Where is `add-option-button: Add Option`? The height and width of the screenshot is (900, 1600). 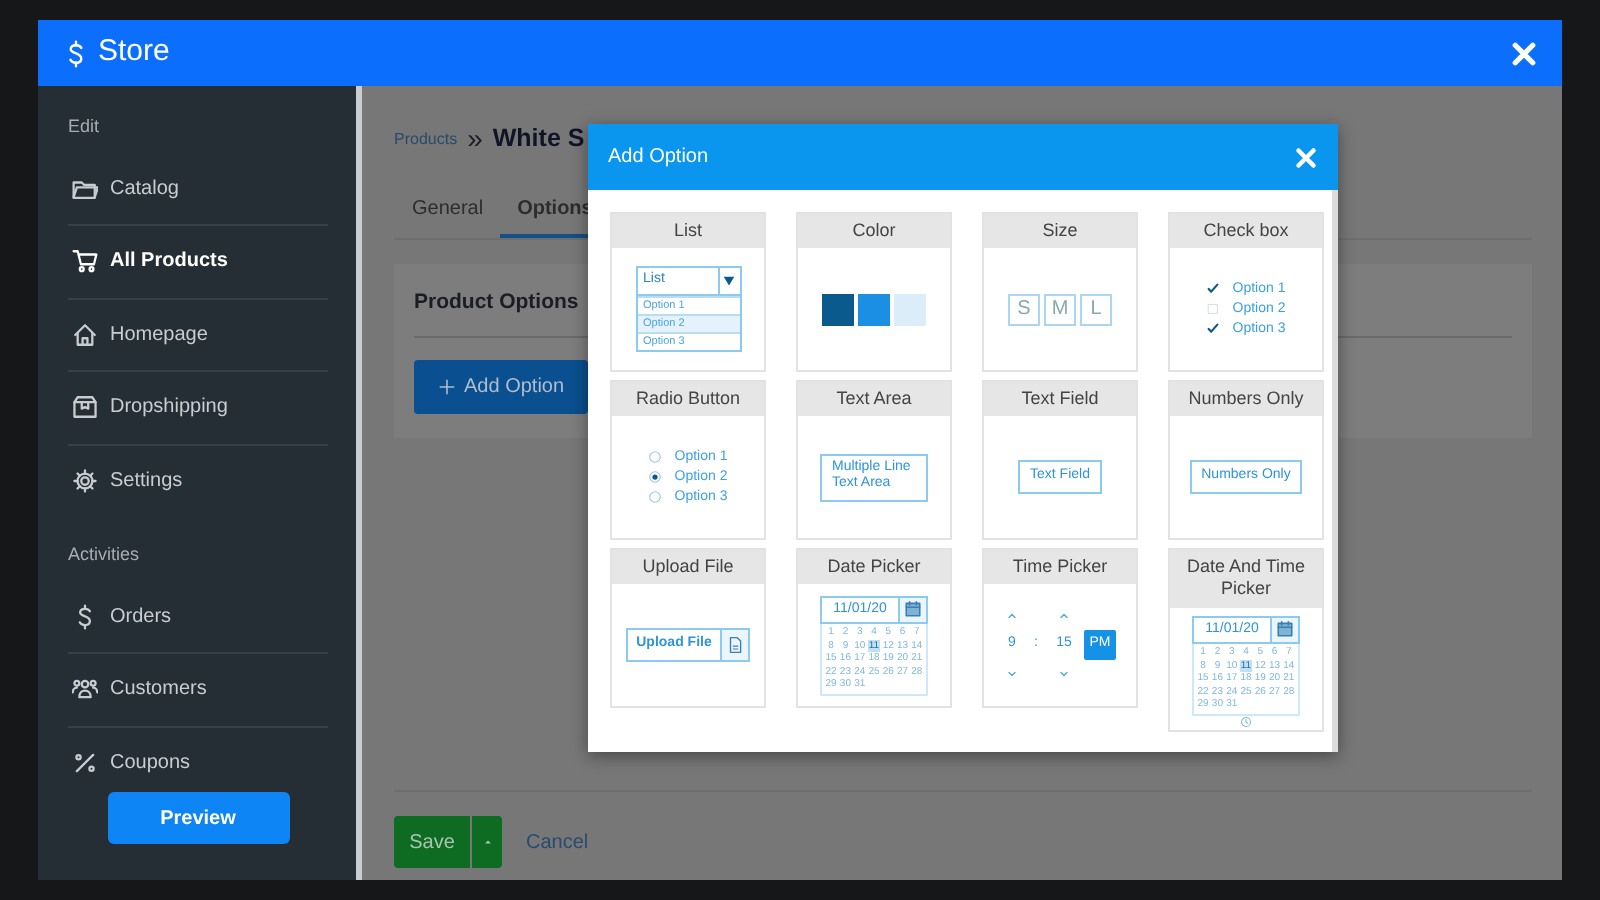
add-option-button: Add Option is located at coordinates (501, 386).